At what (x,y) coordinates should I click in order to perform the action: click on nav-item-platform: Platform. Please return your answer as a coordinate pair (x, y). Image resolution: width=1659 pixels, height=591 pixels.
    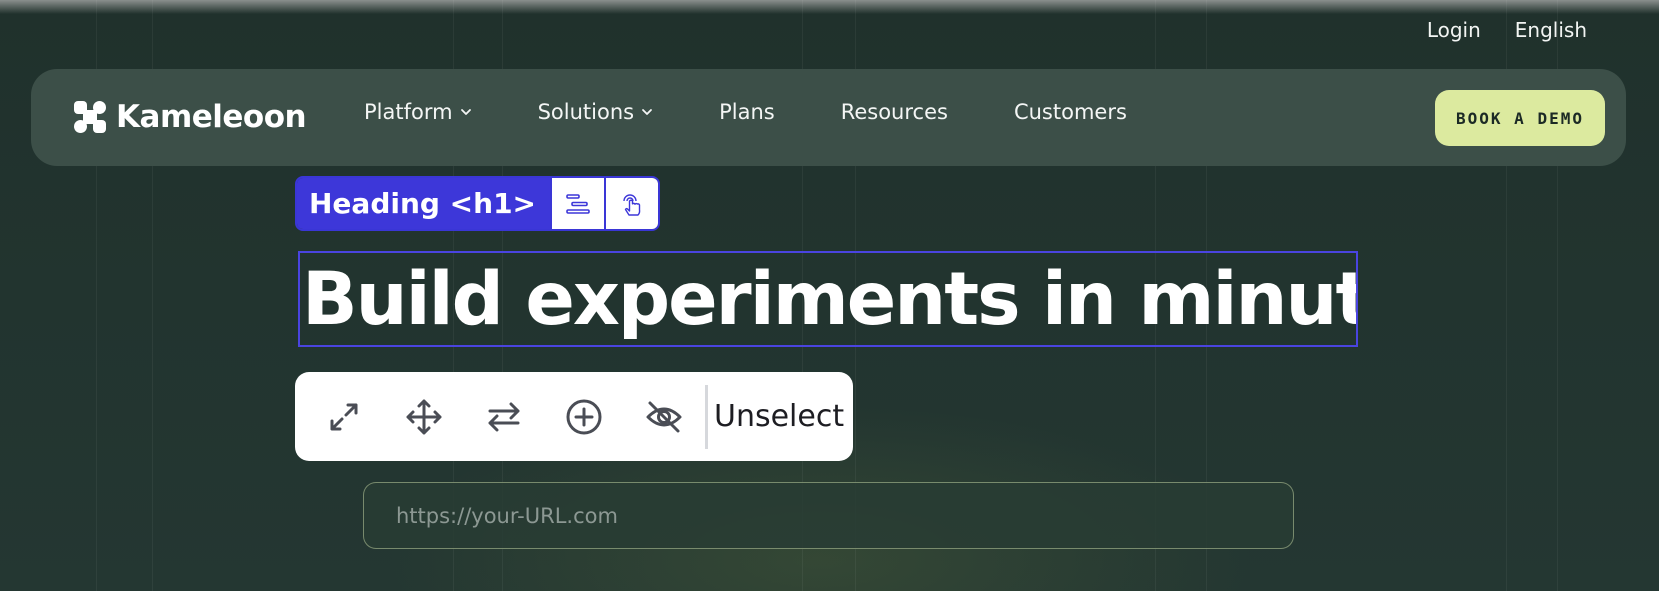
    Looking at the image, I should click on (418, 112).